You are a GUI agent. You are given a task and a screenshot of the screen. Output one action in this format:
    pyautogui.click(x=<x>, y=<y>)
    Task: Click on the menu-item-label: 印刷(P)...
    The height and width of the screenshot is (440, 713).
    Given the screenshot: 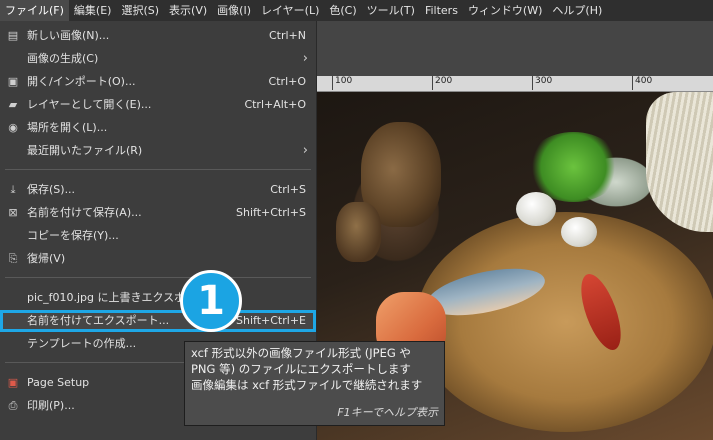 What is the action you would take?
    pyautogui.click(x=51, y=405)
    